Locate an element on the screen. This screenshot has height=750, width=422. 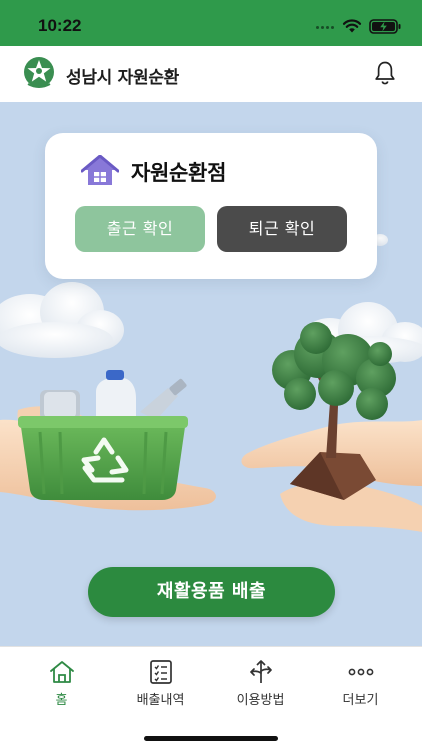
tab-more-label: 더보기 is located at coordinates (360, 700).